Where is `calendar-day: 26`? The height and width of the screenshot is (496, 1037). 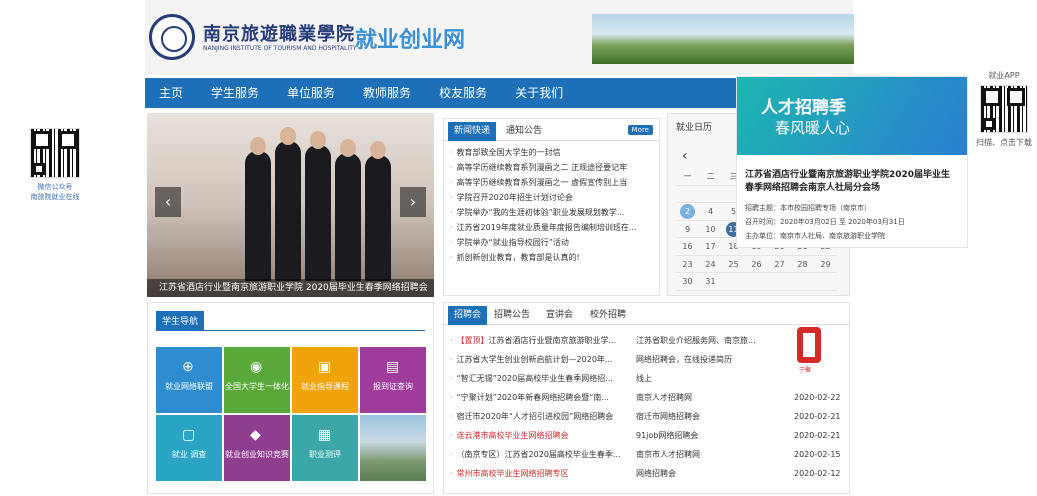
calendar-day: 26 is located at coordinates (756, 264).